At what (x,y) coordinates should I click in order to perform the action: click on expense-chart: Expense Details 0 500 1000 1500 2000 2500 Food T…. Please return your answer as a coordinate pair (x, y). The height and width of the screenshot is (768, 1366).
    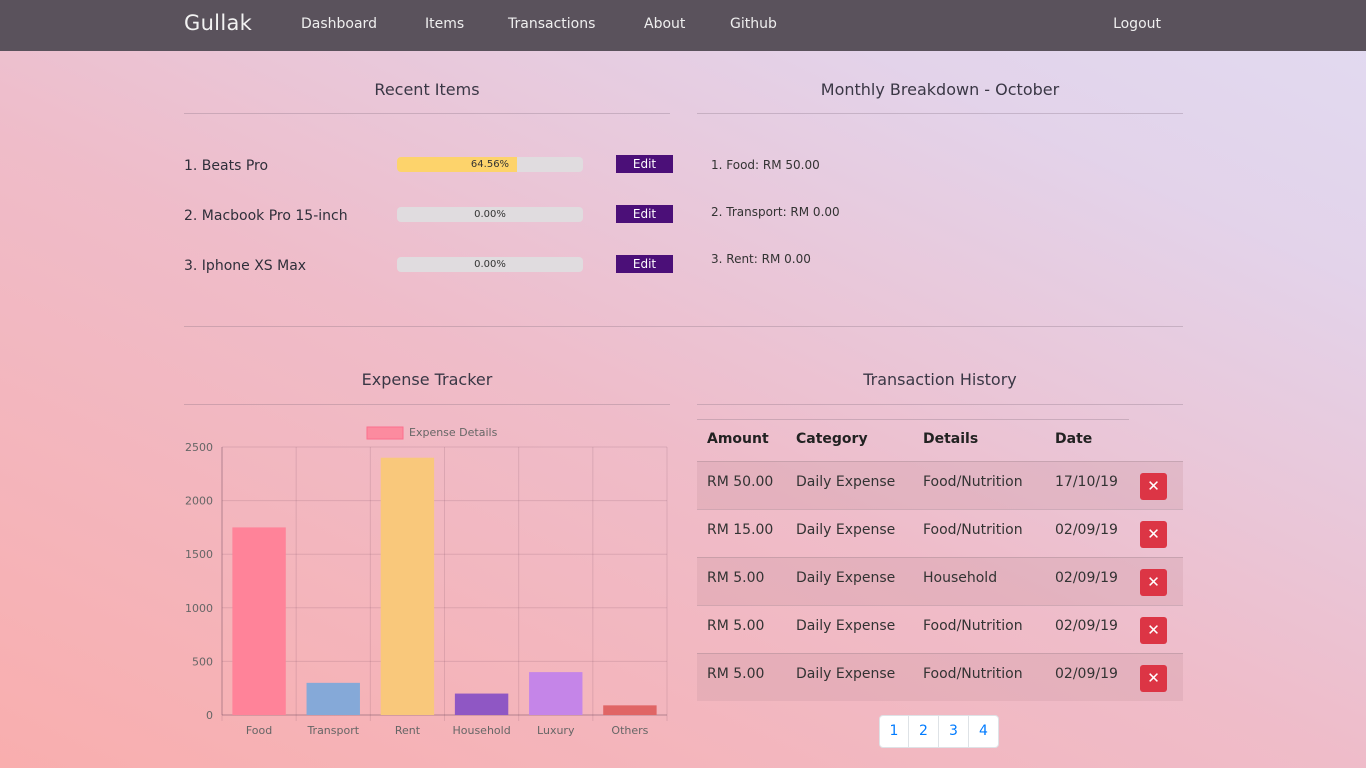
    Looking at the image, I should click on (426, 581).